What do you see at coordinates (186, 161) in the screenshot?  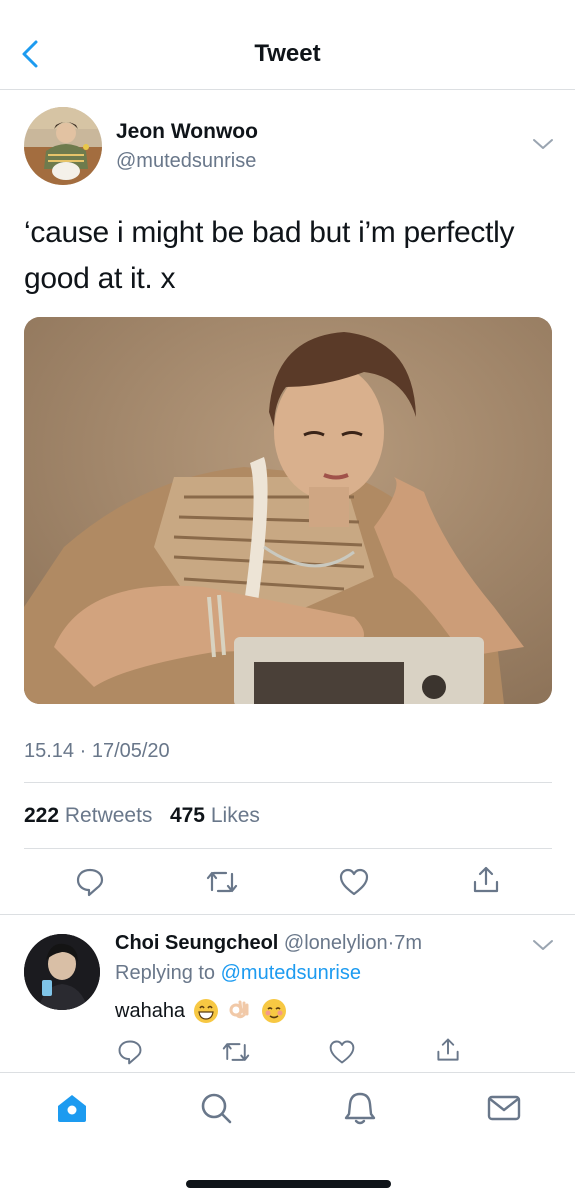 I see `author-handle: @mutedsunrise` at bounding box center [186, 161].